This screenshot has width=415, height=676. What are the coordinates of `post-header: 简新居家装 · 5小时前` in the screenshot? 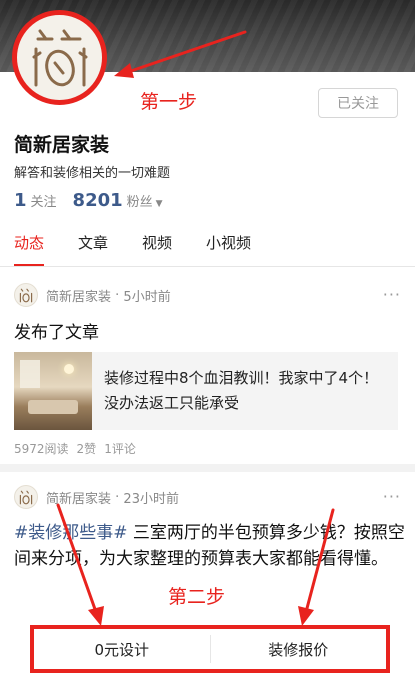 It's located at (92, 295).